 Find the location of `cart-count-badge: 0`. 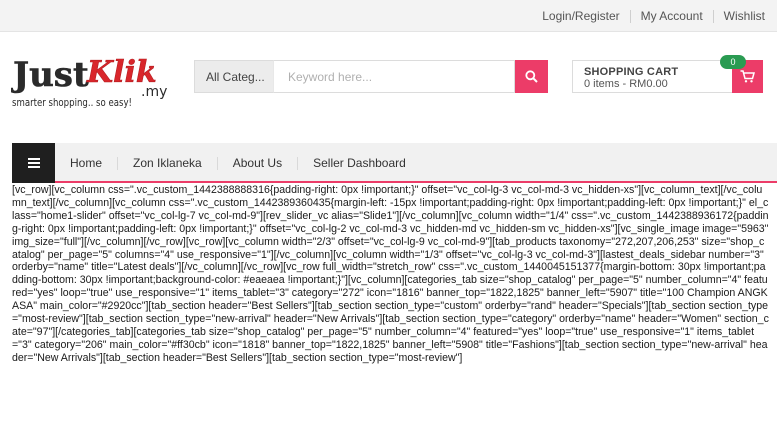

cart-count-badge: 0 is located at coordinates (733, 62).